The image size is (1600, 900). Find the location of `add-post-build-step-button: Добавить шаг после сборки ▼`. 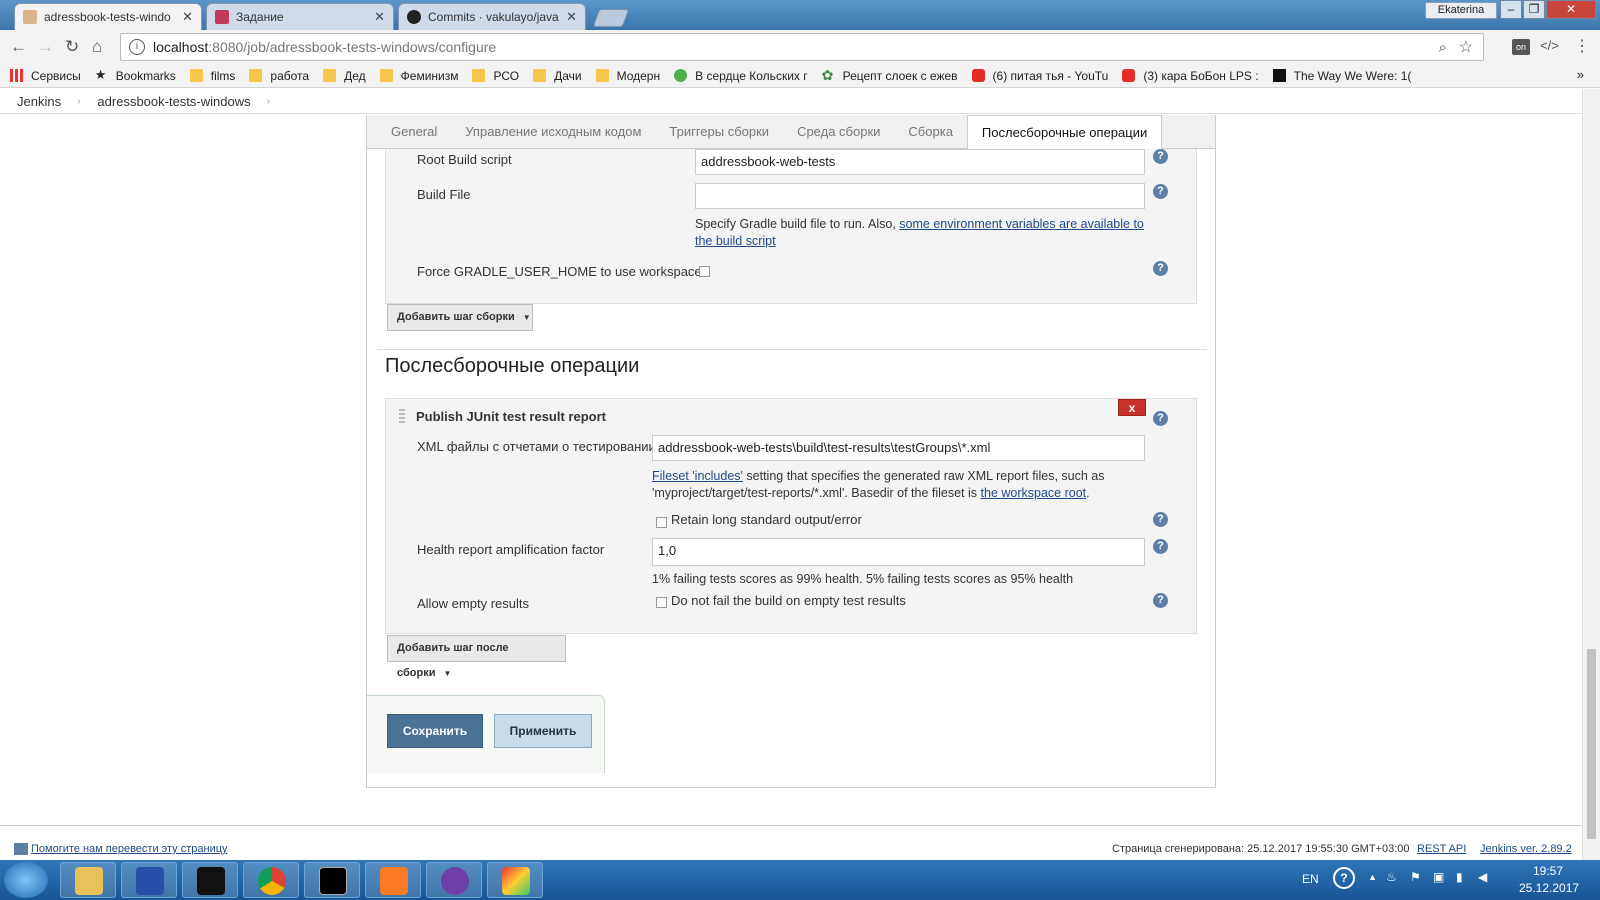

add-post-build-step-button: Добавить шаг после сборки ▼ is located at coordinates (476, 657).